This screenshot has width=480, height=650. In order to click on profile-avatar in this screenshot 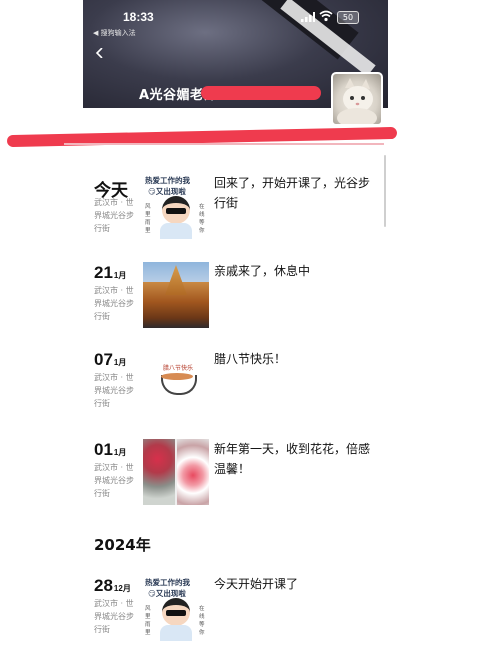, I will do `click(357, 99)`.